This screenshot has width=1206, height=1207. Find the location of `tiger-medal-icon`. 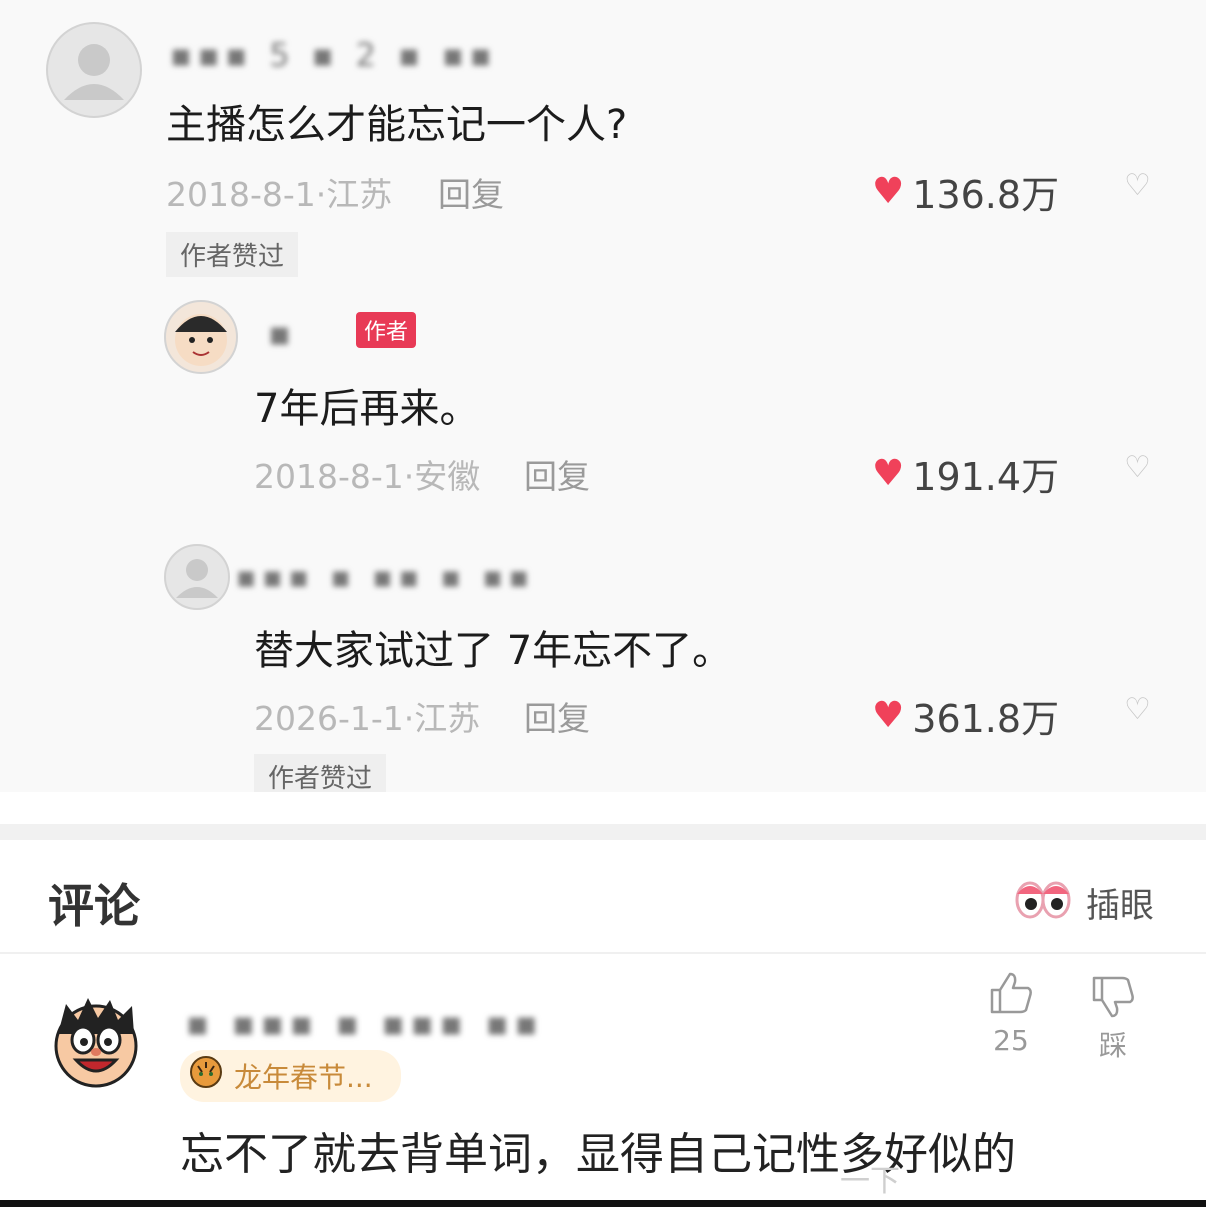

tiger-medal-icon is located at coordinates (206, 1072).